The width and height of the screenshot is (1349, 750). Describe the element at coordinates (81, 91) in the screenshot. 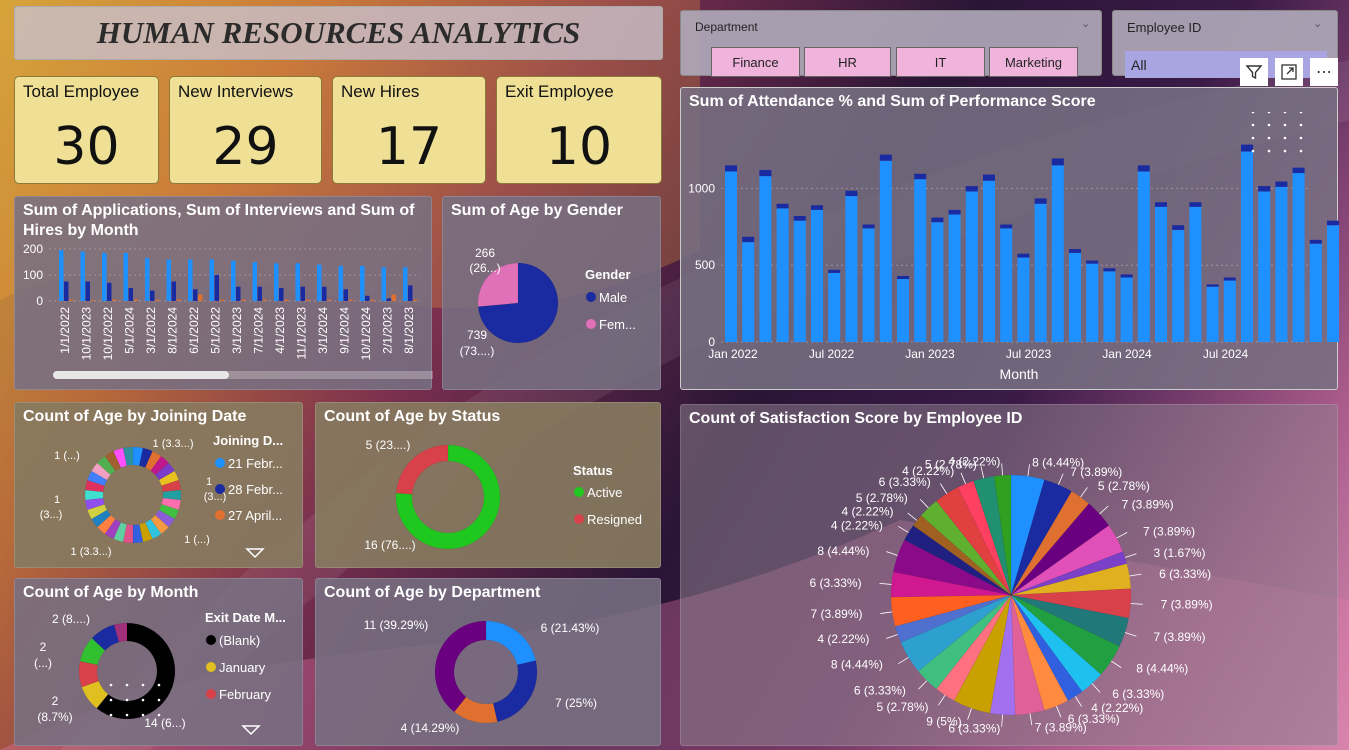

I see `kpi-label: Total Employee` at that location.